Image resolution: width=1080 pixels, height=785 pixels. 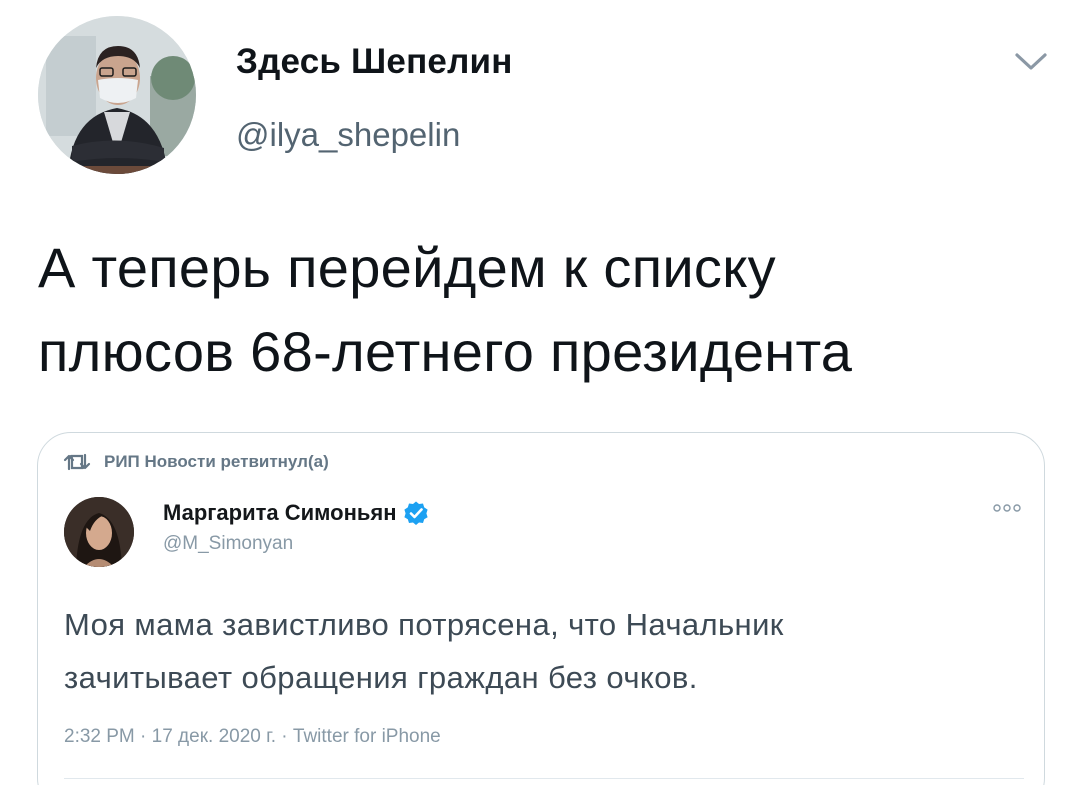 What do you see at coordinates (280, 513) in the screenshot?
I see `quoted-author-name: Маргарита Симоньян` at bounding box center [280, 513].